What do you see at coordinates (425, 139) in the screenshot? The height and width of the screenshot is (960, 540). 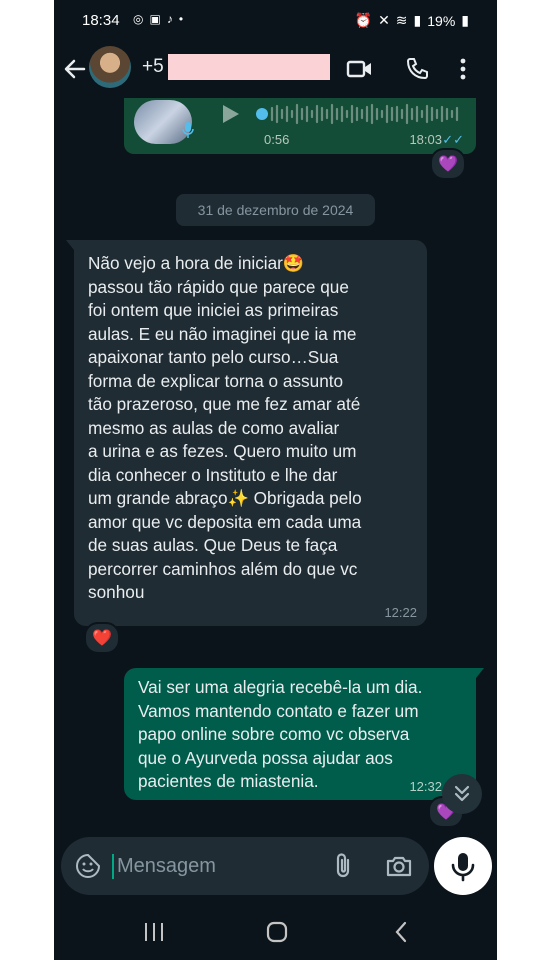 I see `voice-timestamp: 18:03` at bounding box center [425, 139].